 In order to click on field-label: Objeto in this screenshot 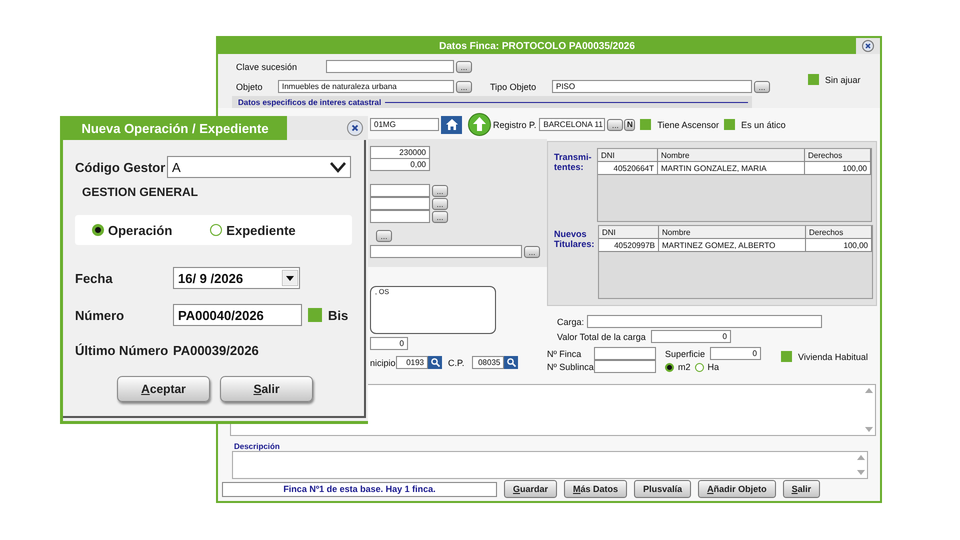, I will do `click(250, 87)`.